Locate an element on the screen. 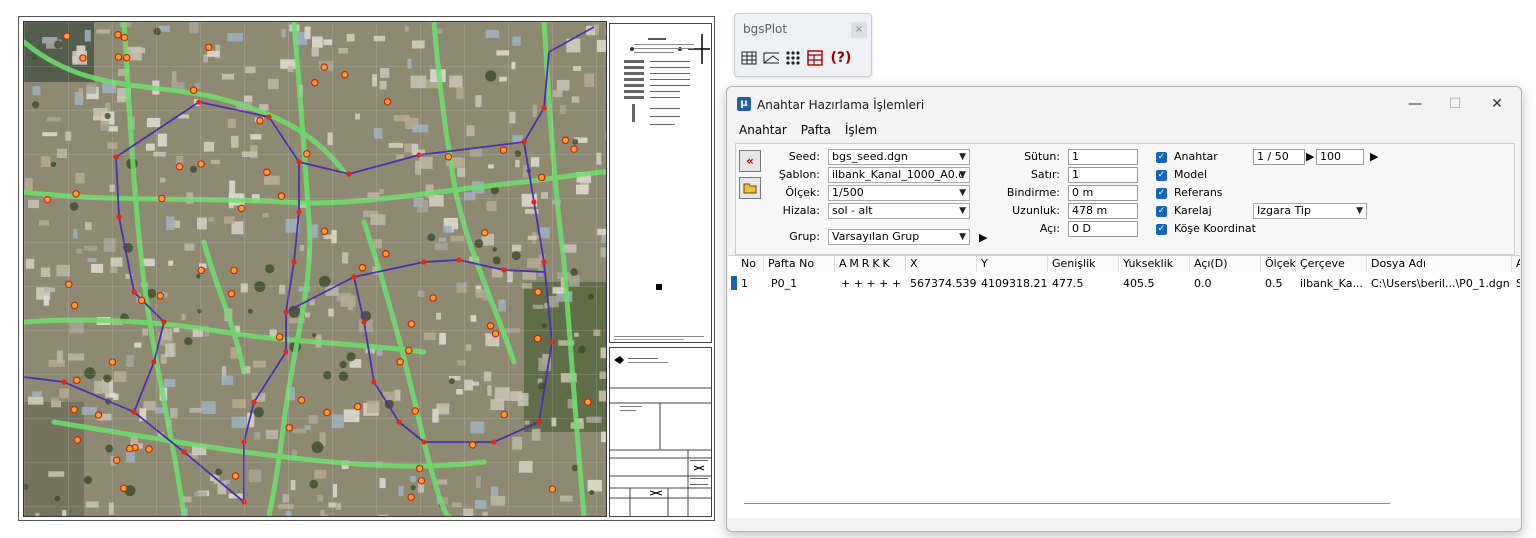 This screenshot has width=1536, height=538. close-button: ✕ is located at coordinates (1497, 104).